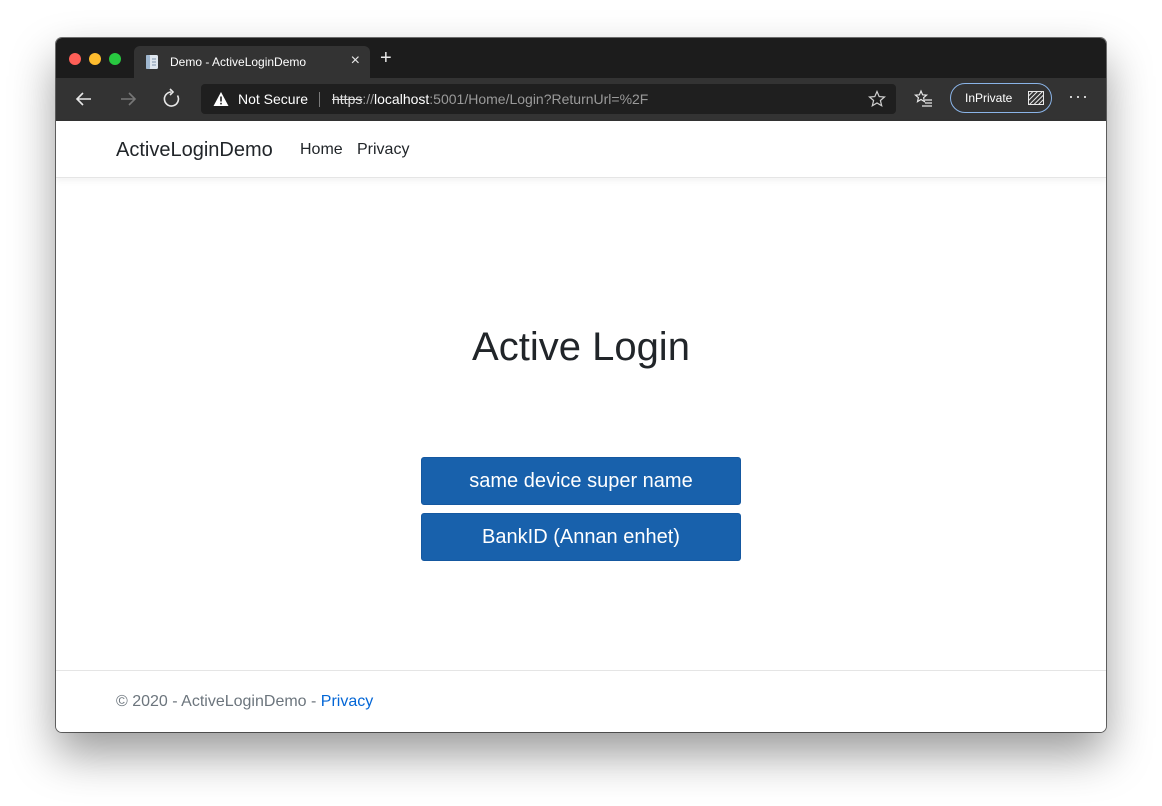 Image resolution: width=1162 pixels, height=806 pixels. Describe the element at coordinates (319, 99) in the screenshot. I see `address-separator` at that location.